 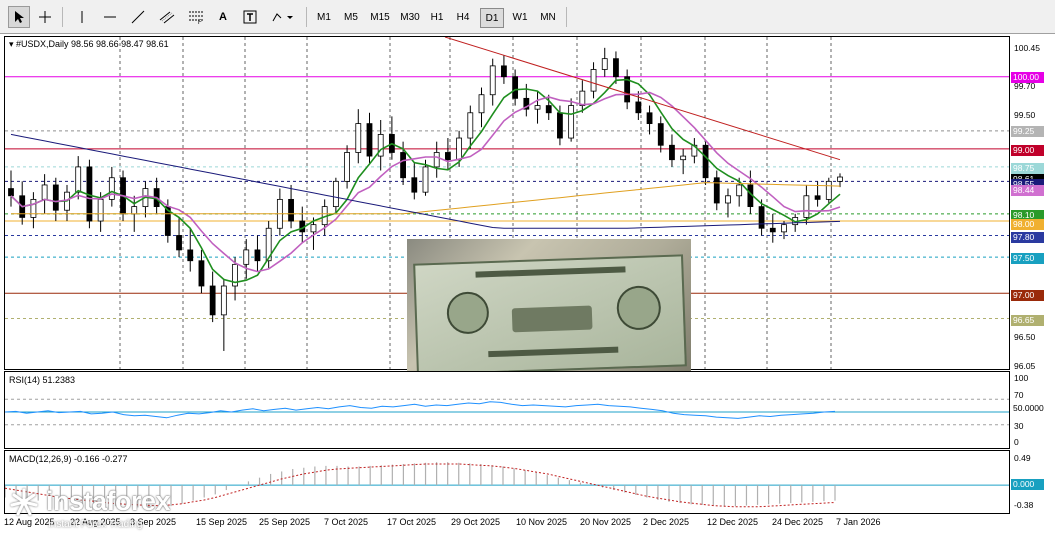 I want to click on rsi-axis-label: 100, so click(x=1021, y=378).